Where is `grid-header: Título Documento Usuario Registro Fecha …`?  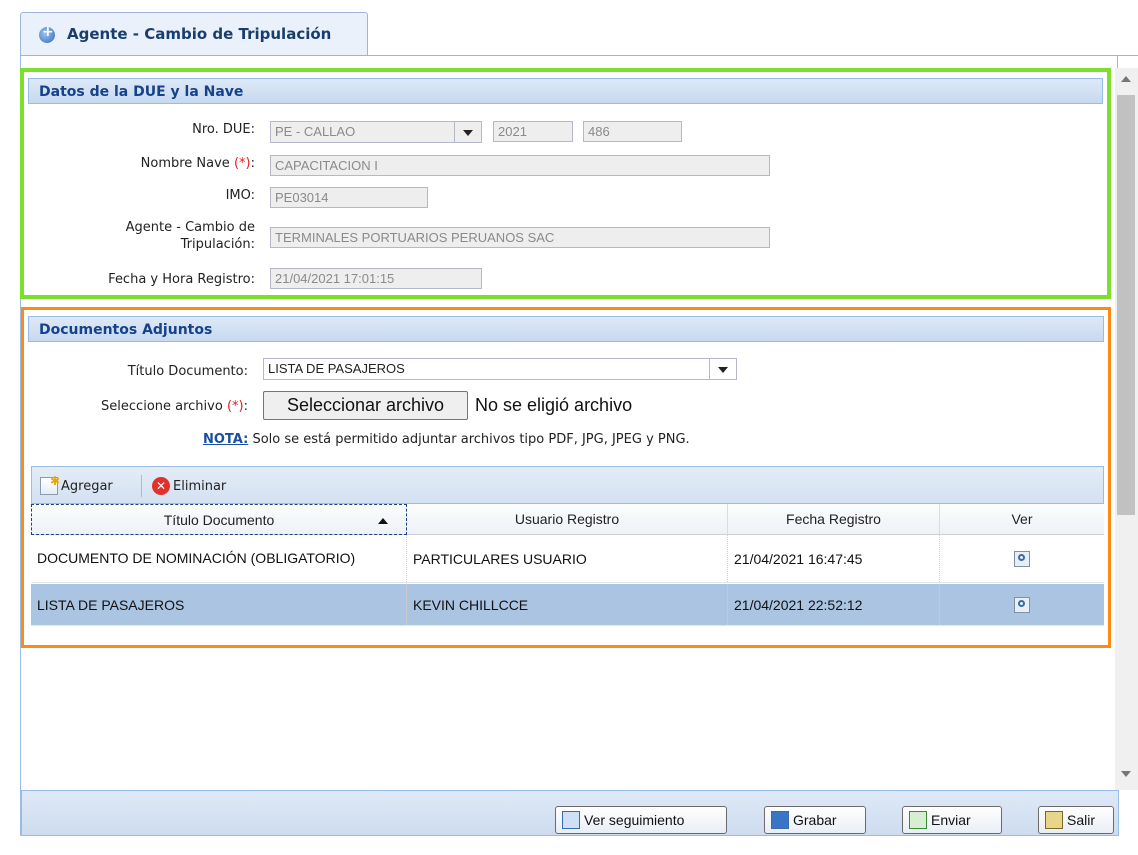 grid-header: Título Documento Usuario Registro Fecha … is located at coordinates (567, 519).